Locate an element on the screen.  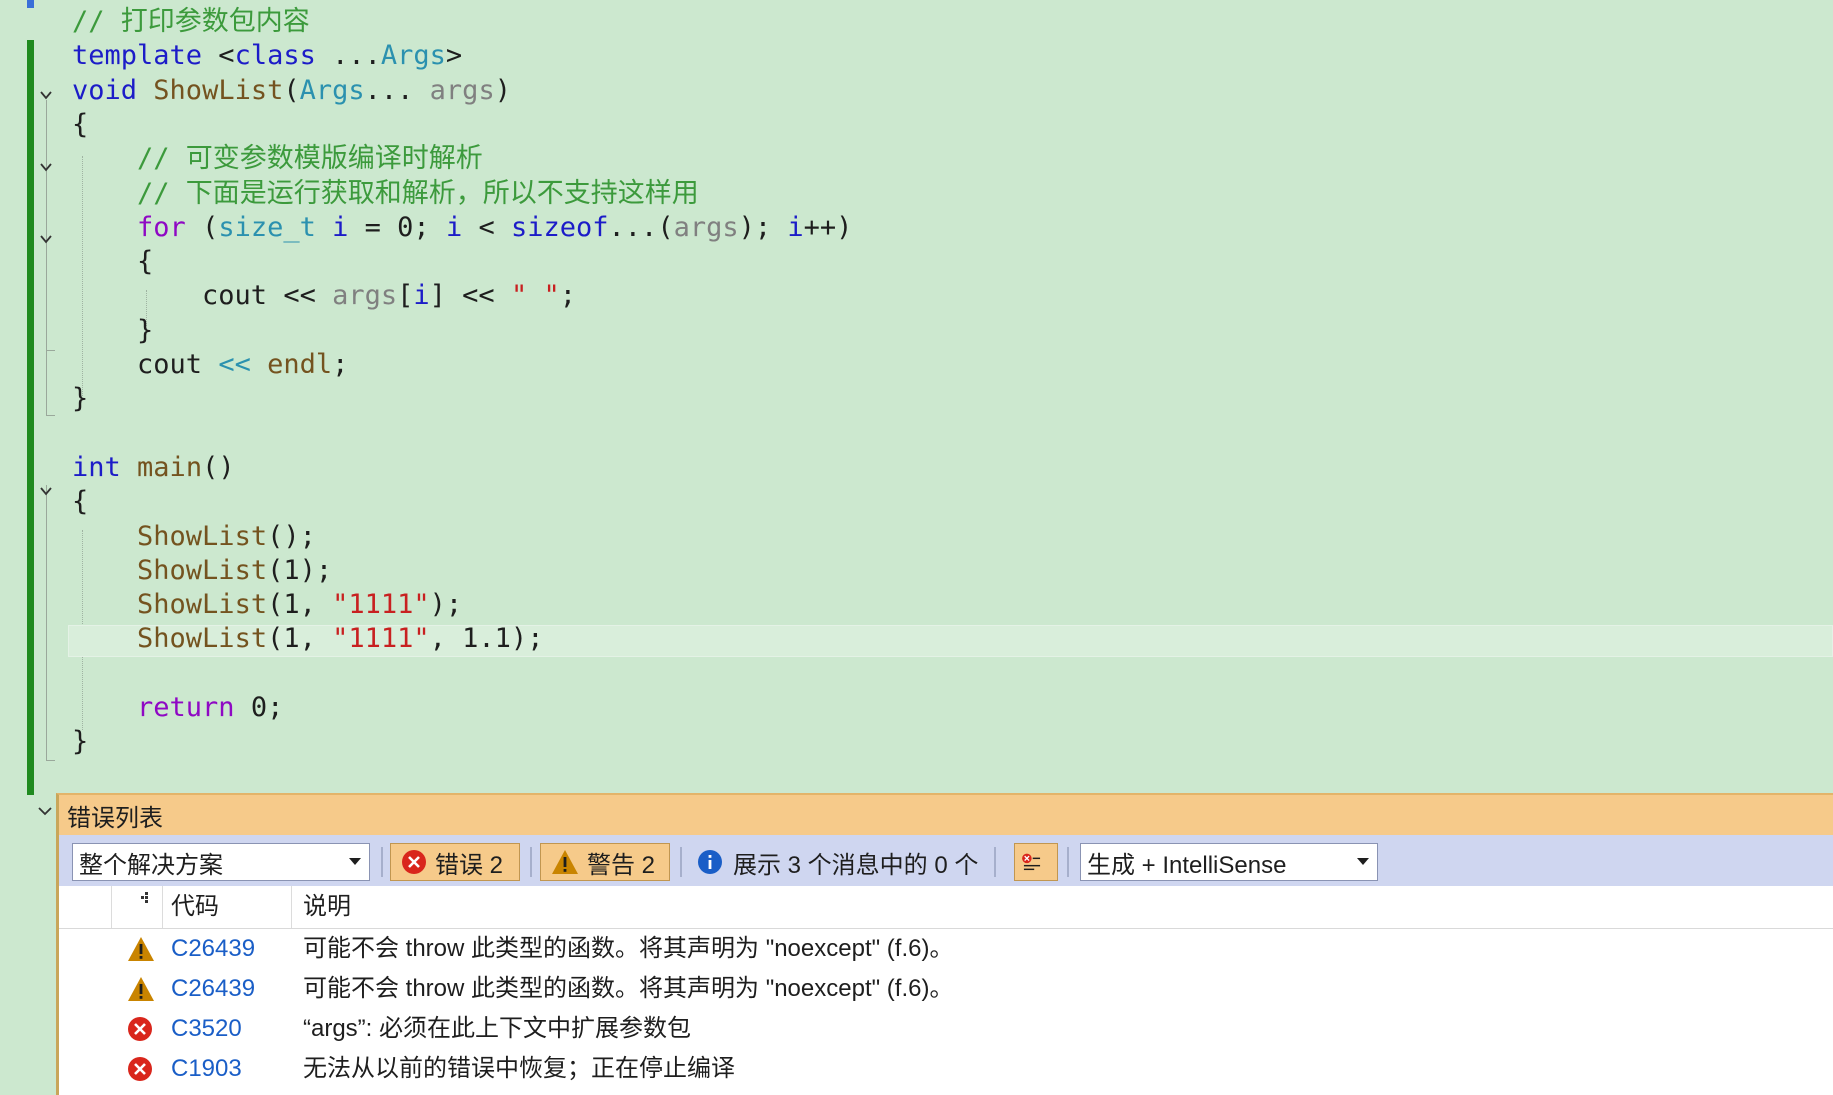
code-token: < is located at coordinates (218, 56).